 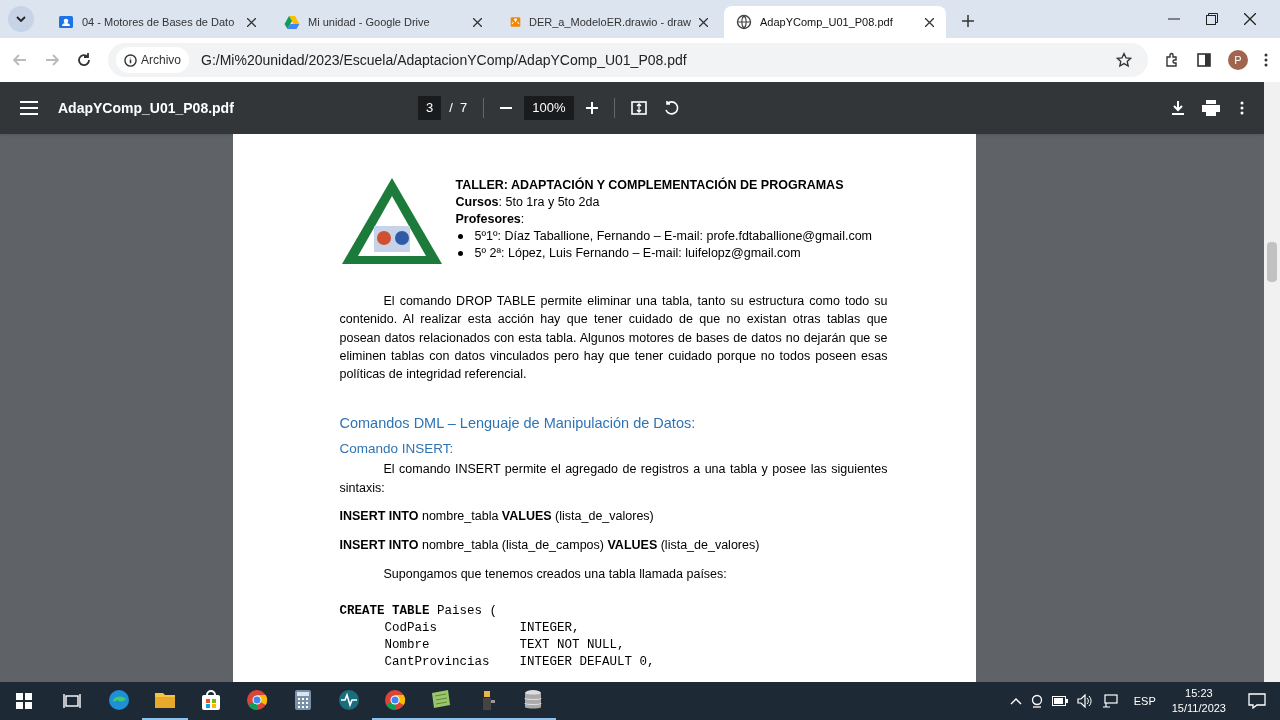 What do you see at coordinates (444, 60) in the screenshot?
I see `url-text: G:/Mi%20unidad/2023/Escuela/AdaptacionYComp/AdapYComp_U01_P08.pdf` at bounding box center [444, 60].